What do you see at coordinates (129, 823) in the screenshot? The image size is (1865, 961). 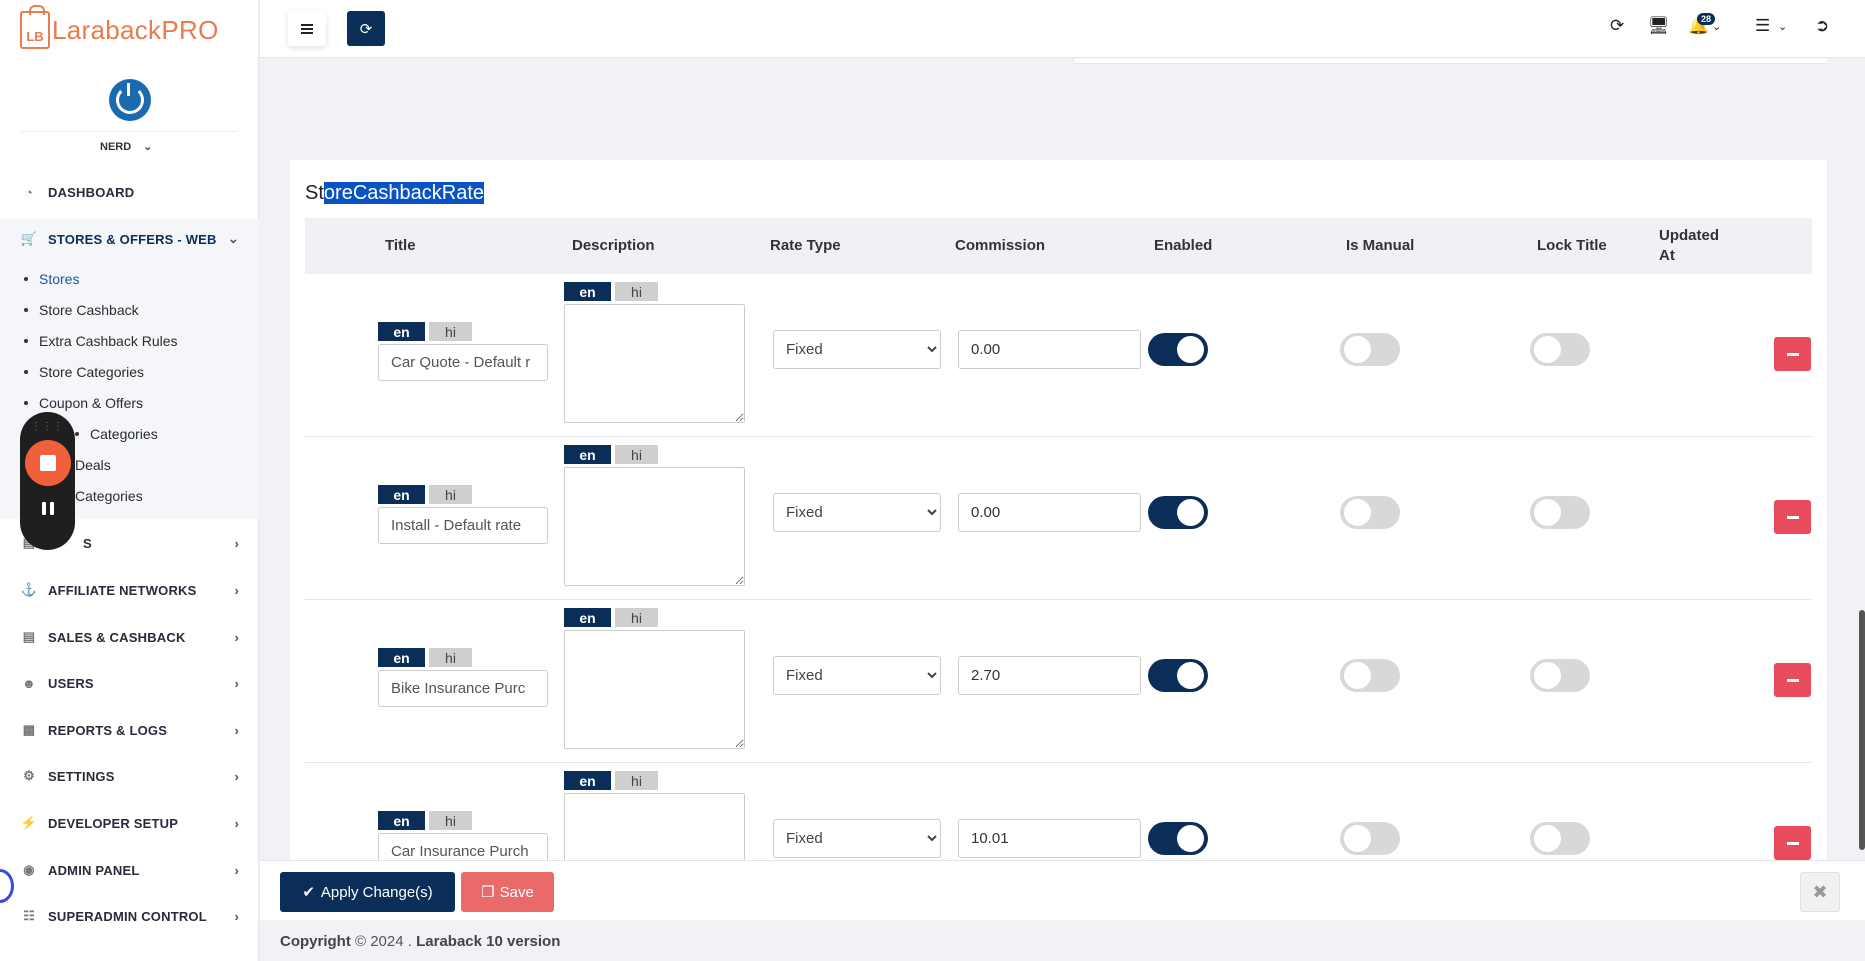 I see `nav-developer-setup: ⚡ DEVELOPER SETUP ›` at bounding box center [129, 823].